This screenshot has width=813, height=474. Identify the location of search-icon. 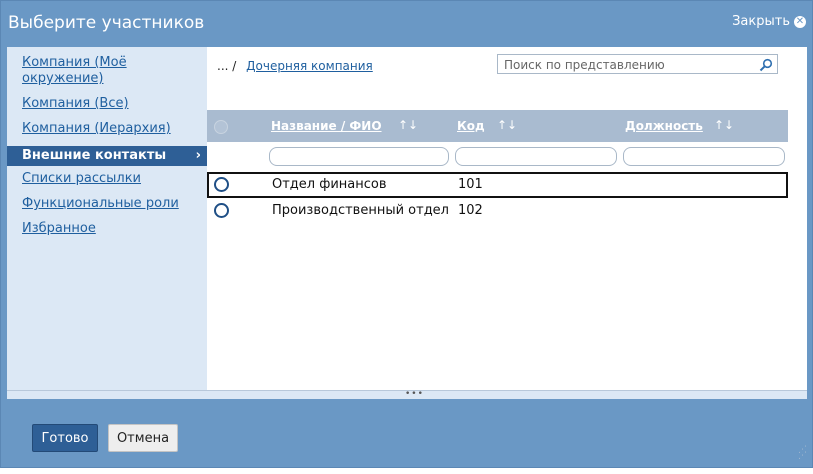
(766, 66).